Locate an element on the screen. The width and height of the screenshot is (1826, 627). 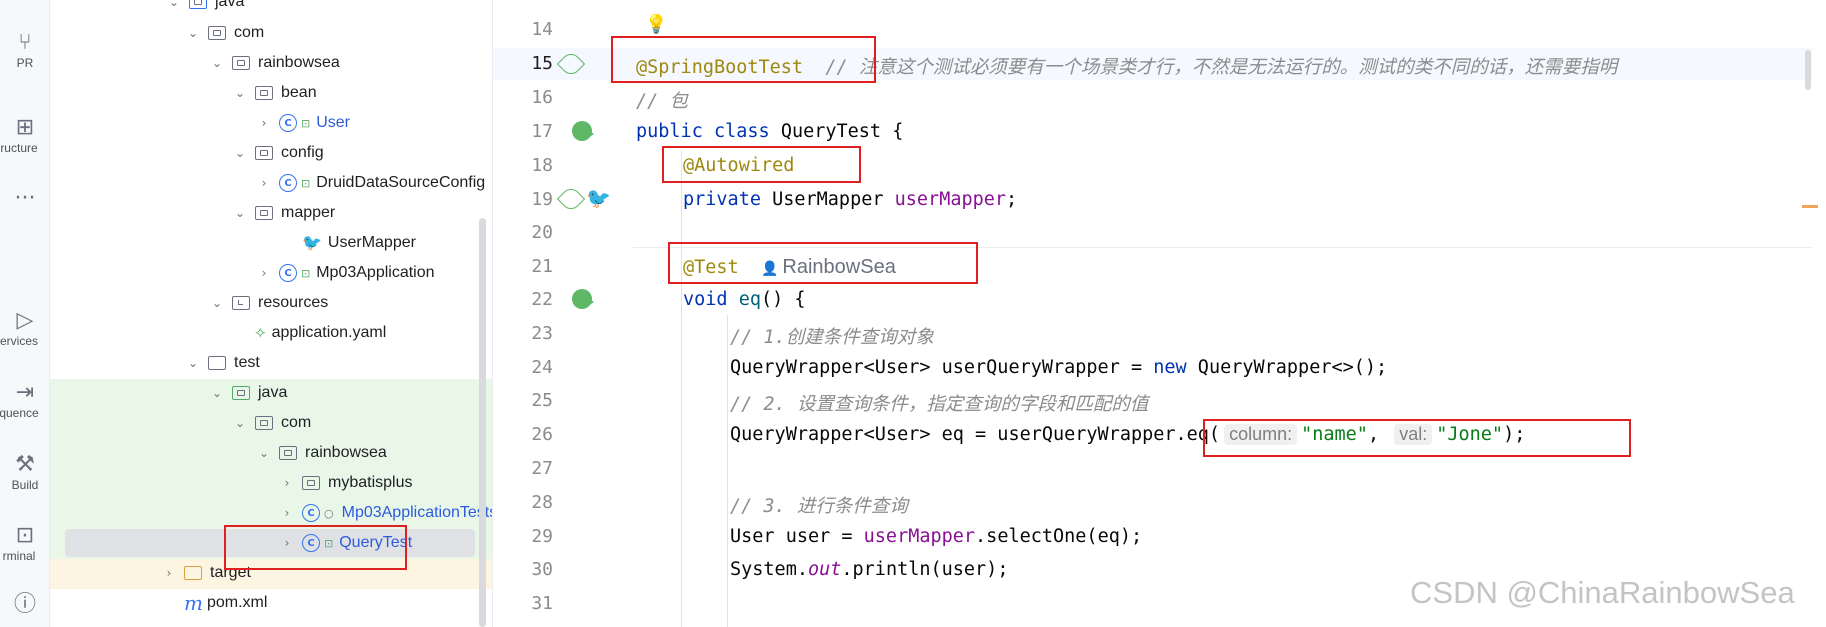
tree-item-java-test: ⌄ java is located at coordinates (248, 393).